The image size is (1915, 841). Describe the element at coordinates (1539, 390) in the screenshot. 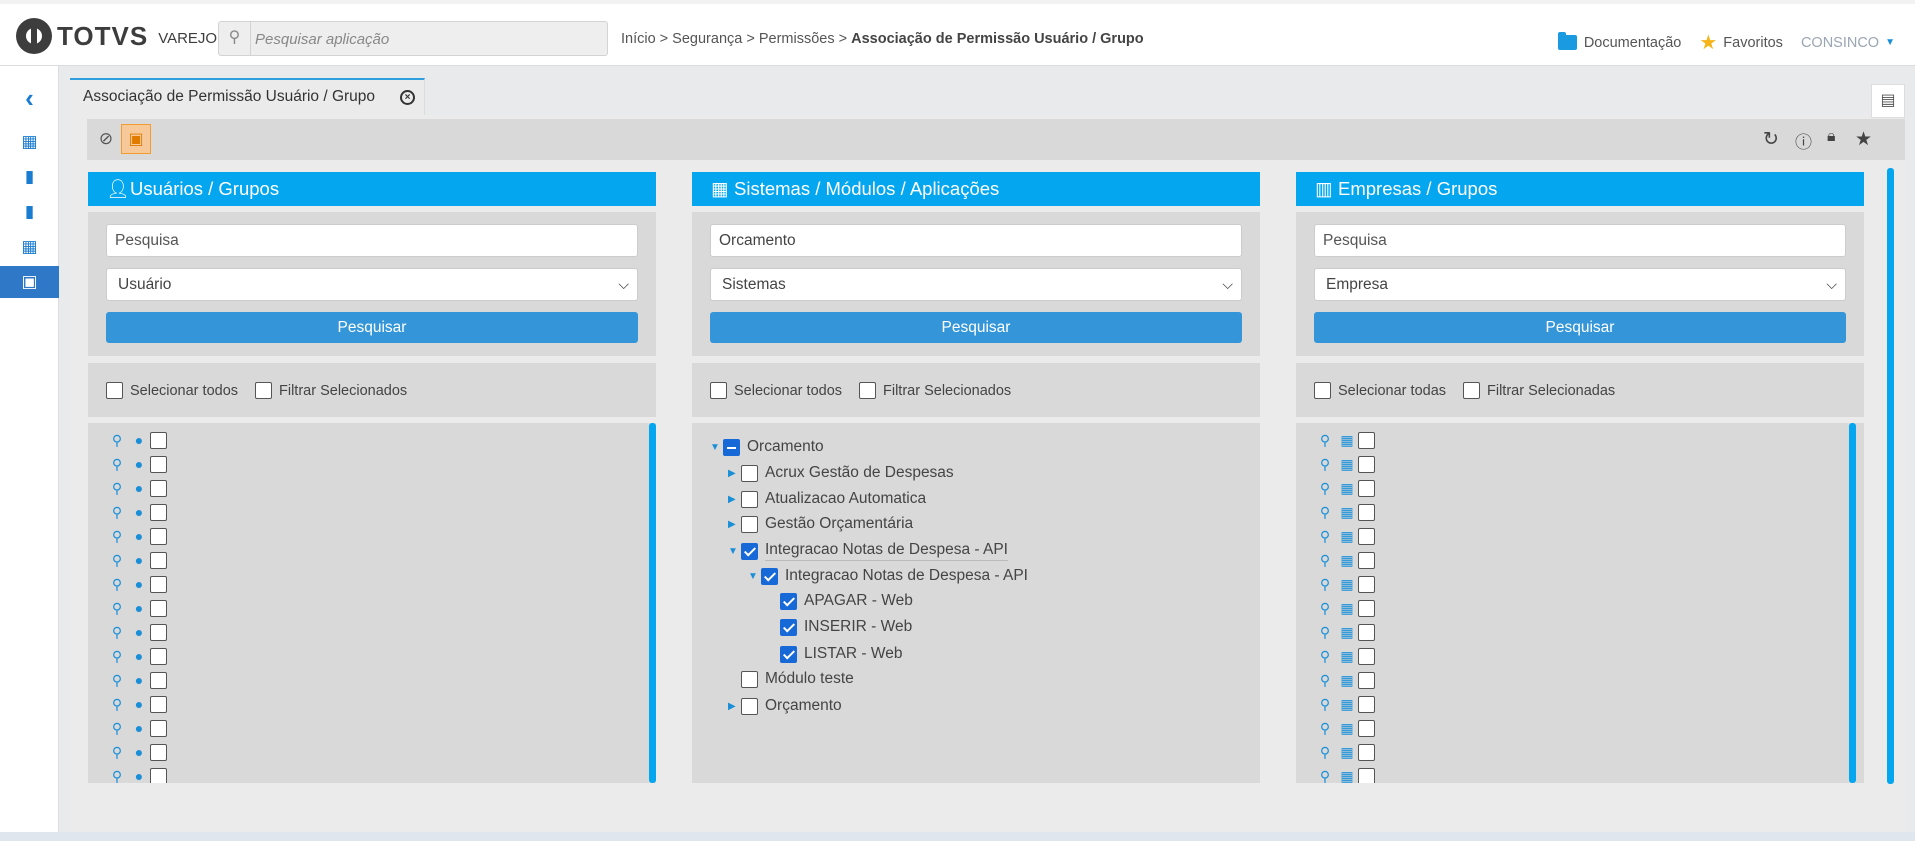

I see `filter-selected-checkbox: Filtrar Selecionadas` at that location.